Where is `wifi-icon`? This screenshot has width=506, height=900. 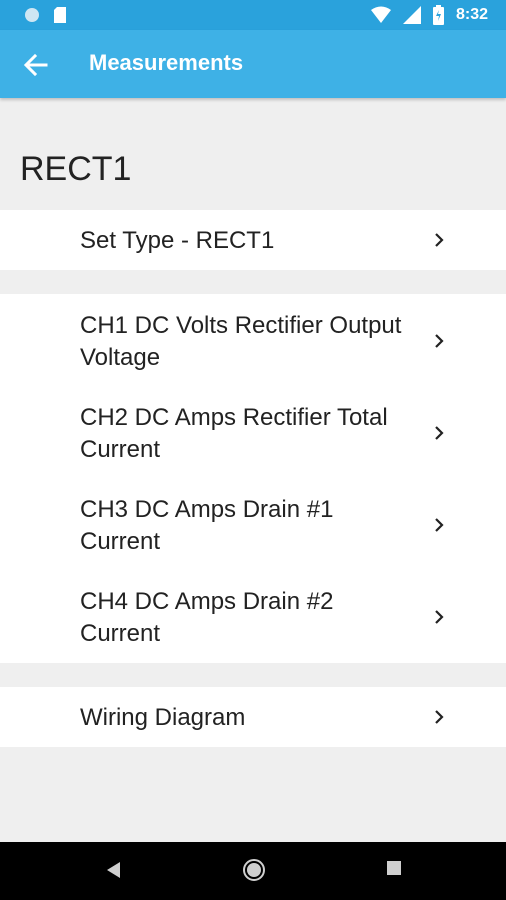
wifi-icon is located at coordinates (380, 14).